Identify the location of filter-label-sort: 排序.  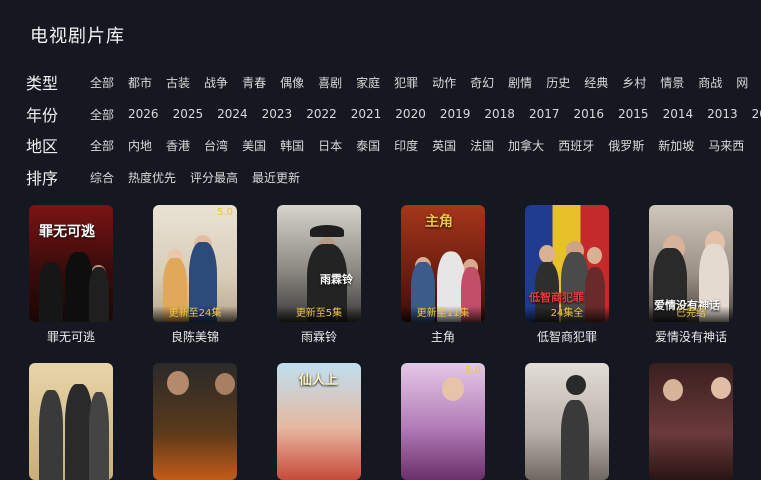
(42, 178).